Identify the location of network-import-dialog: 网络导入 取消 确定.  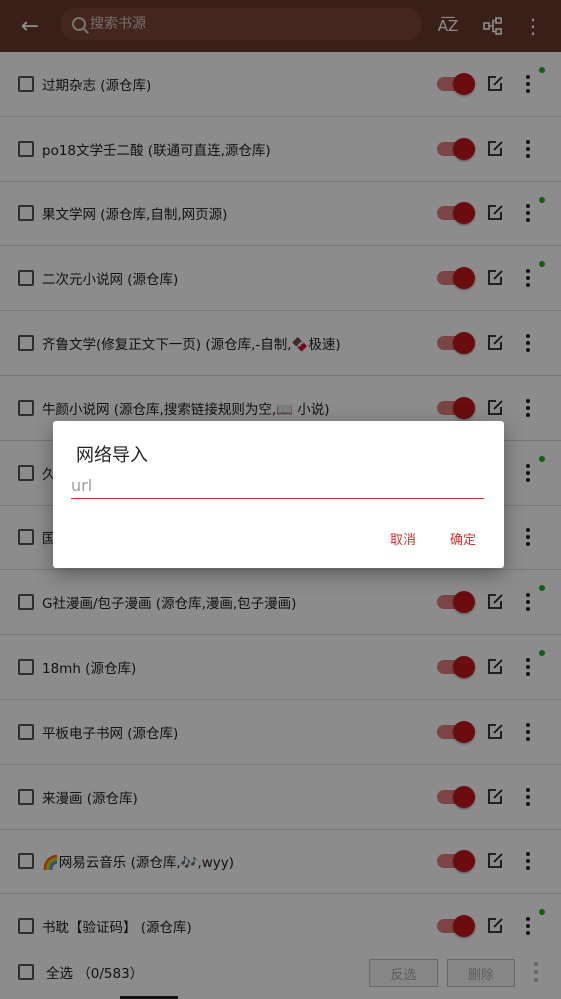
(278, 494).